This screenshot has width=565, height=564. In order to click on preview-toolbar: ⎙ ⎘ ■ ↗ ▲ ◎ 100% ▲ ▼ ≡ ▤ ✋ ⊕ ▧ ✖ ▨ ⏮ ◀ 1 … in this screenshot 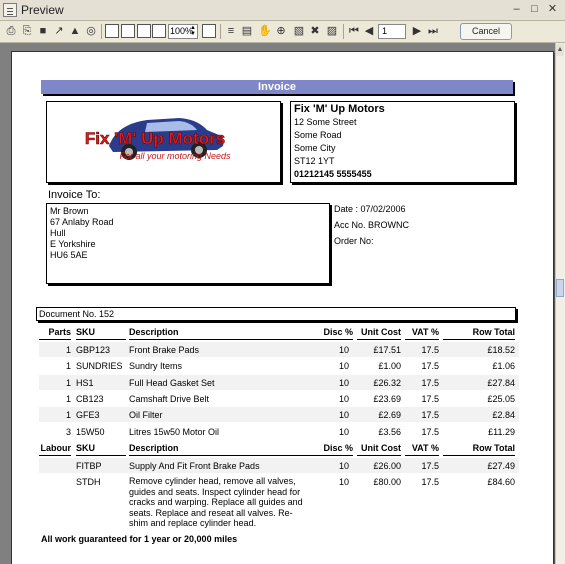, I will do `click(282, 32)`.